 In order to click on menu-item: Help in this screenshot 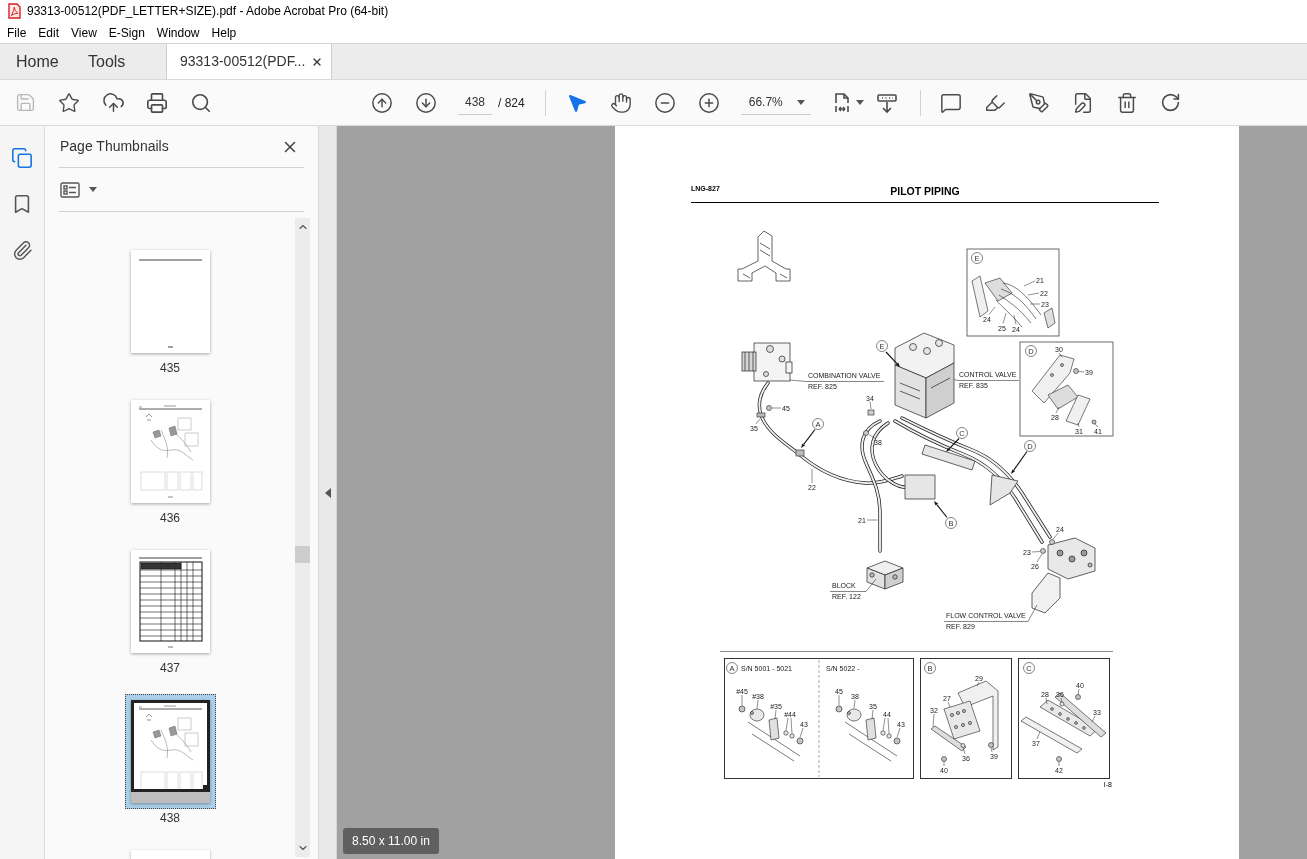, I will do `click(224, 32)`.